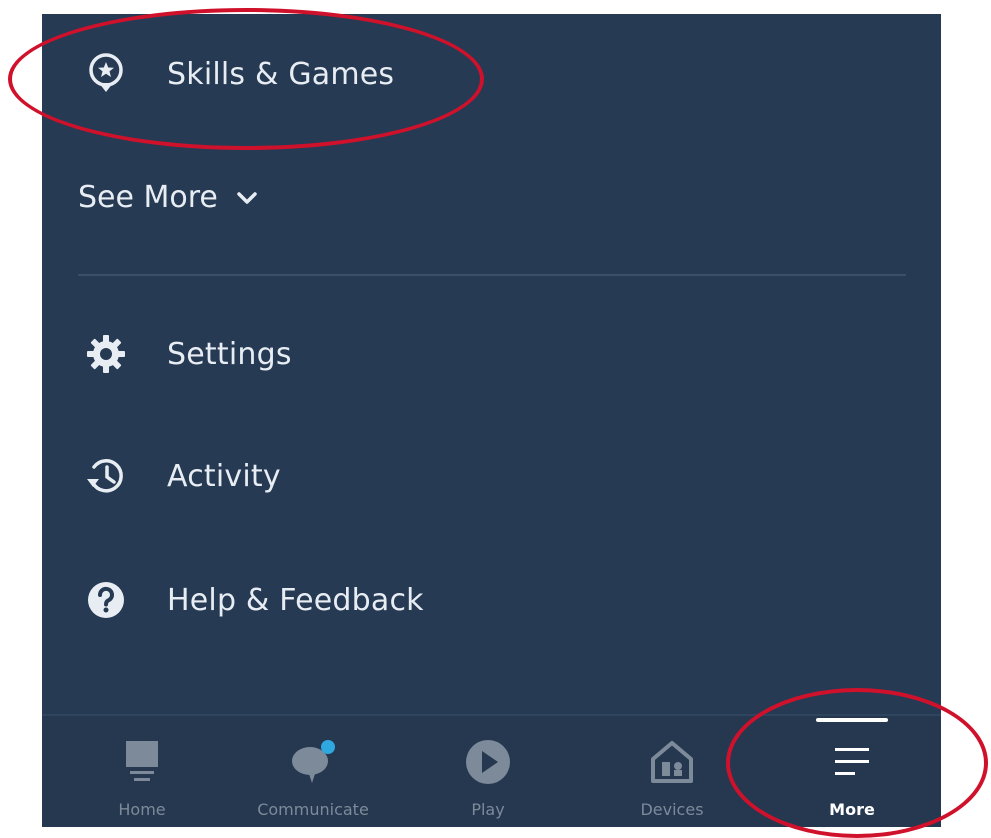 The image size is (991, 838). I want to click on menu-item-label: Help & Feedback, so click(295, 600).